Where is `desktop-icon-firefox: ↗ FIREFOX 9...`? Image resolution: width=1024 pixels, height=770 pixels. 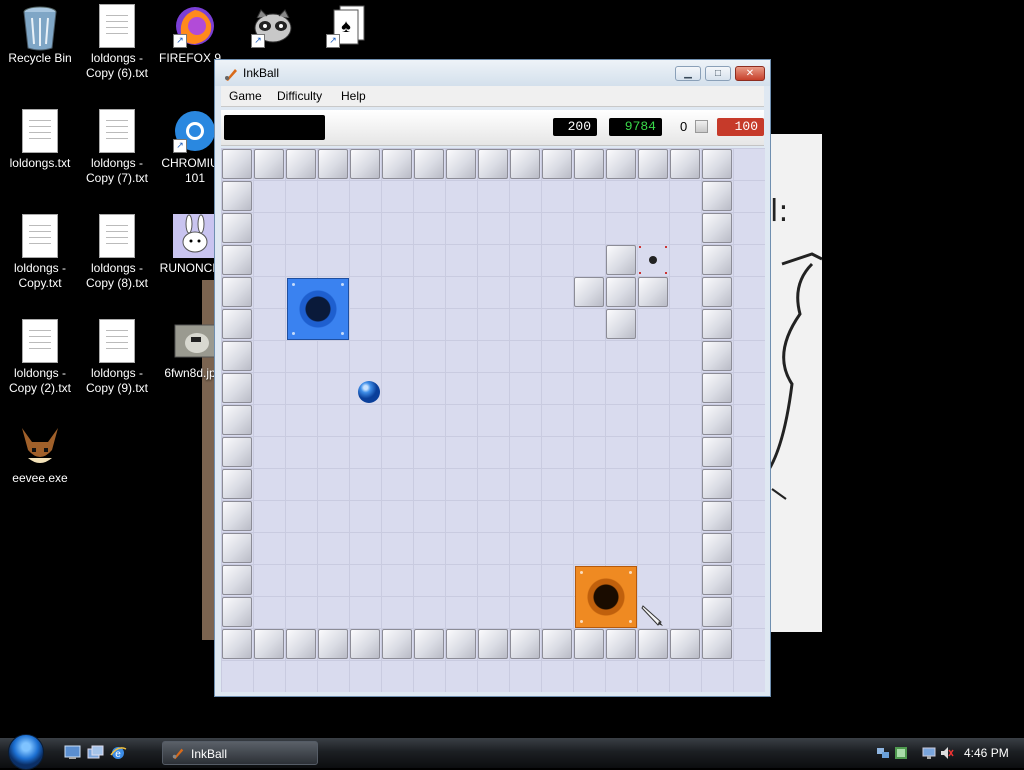
desktop-icon-firefox: ↗ FIREFOX 9... is located at coordinates (195, 33).